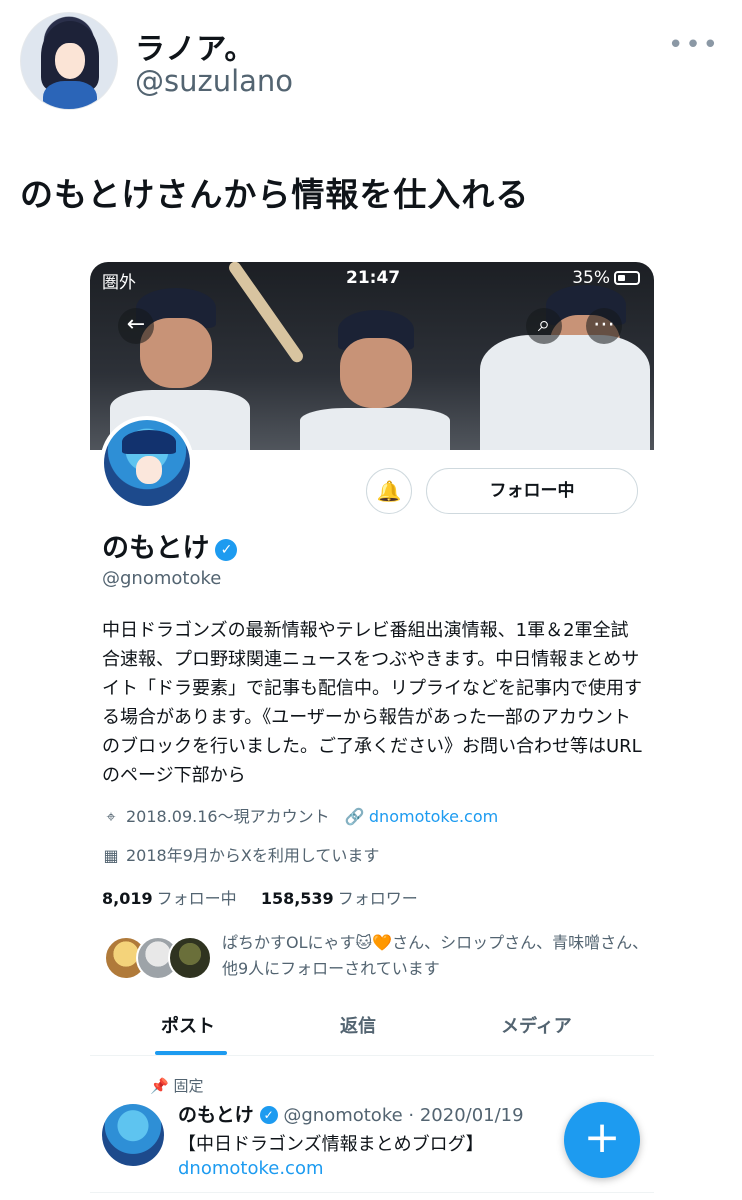  I want to click on location-pin-icon: ⌖, so click(111, 816).